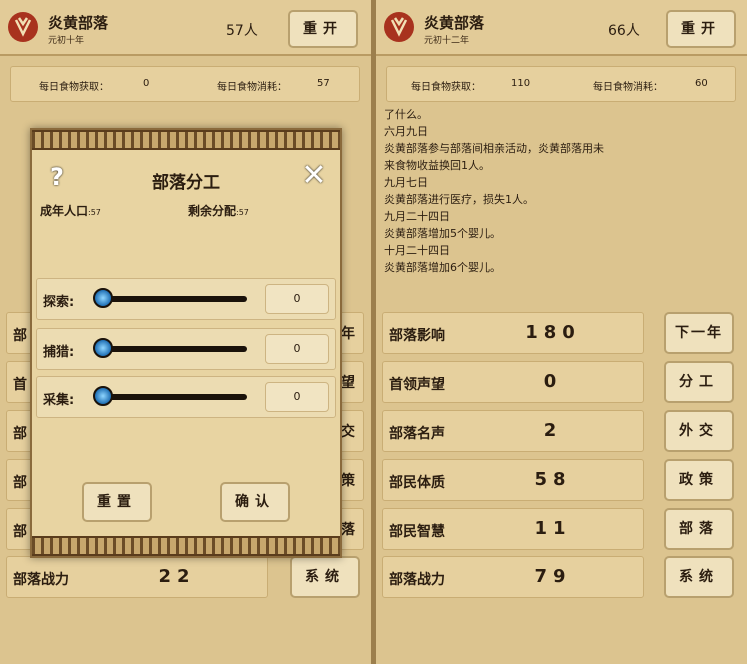 Image resolution: width=747 pixels, height=664 pixels. I want to click on dialog-title: 部落分工, so click(186, 183).